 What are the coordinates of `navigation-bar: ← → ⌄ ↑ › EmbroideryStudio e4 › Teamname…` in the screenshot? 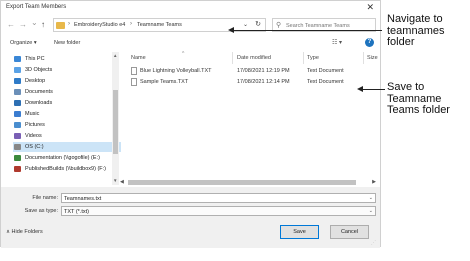 It's located at (190, 25).